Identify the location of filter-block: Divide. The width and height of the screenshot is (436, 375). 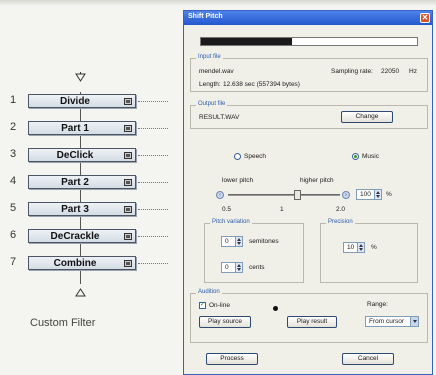
(82, 101).